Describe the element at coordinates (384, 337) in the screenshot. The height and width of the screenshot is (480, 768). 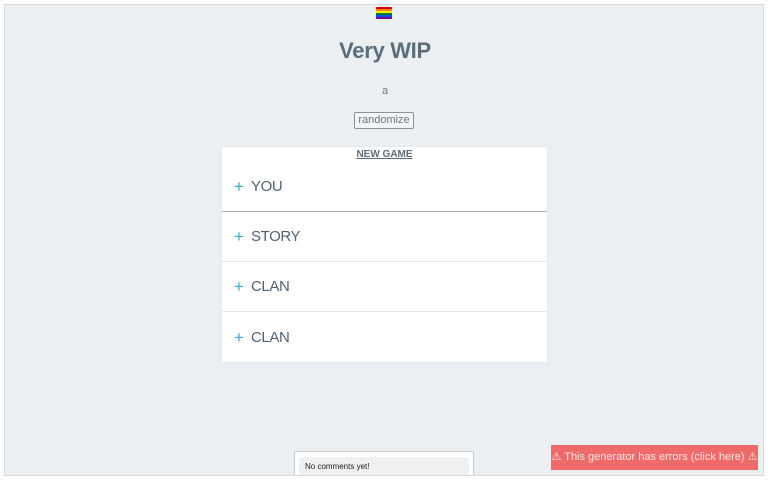
I see `section-clan-2: + CLAN` at that location.